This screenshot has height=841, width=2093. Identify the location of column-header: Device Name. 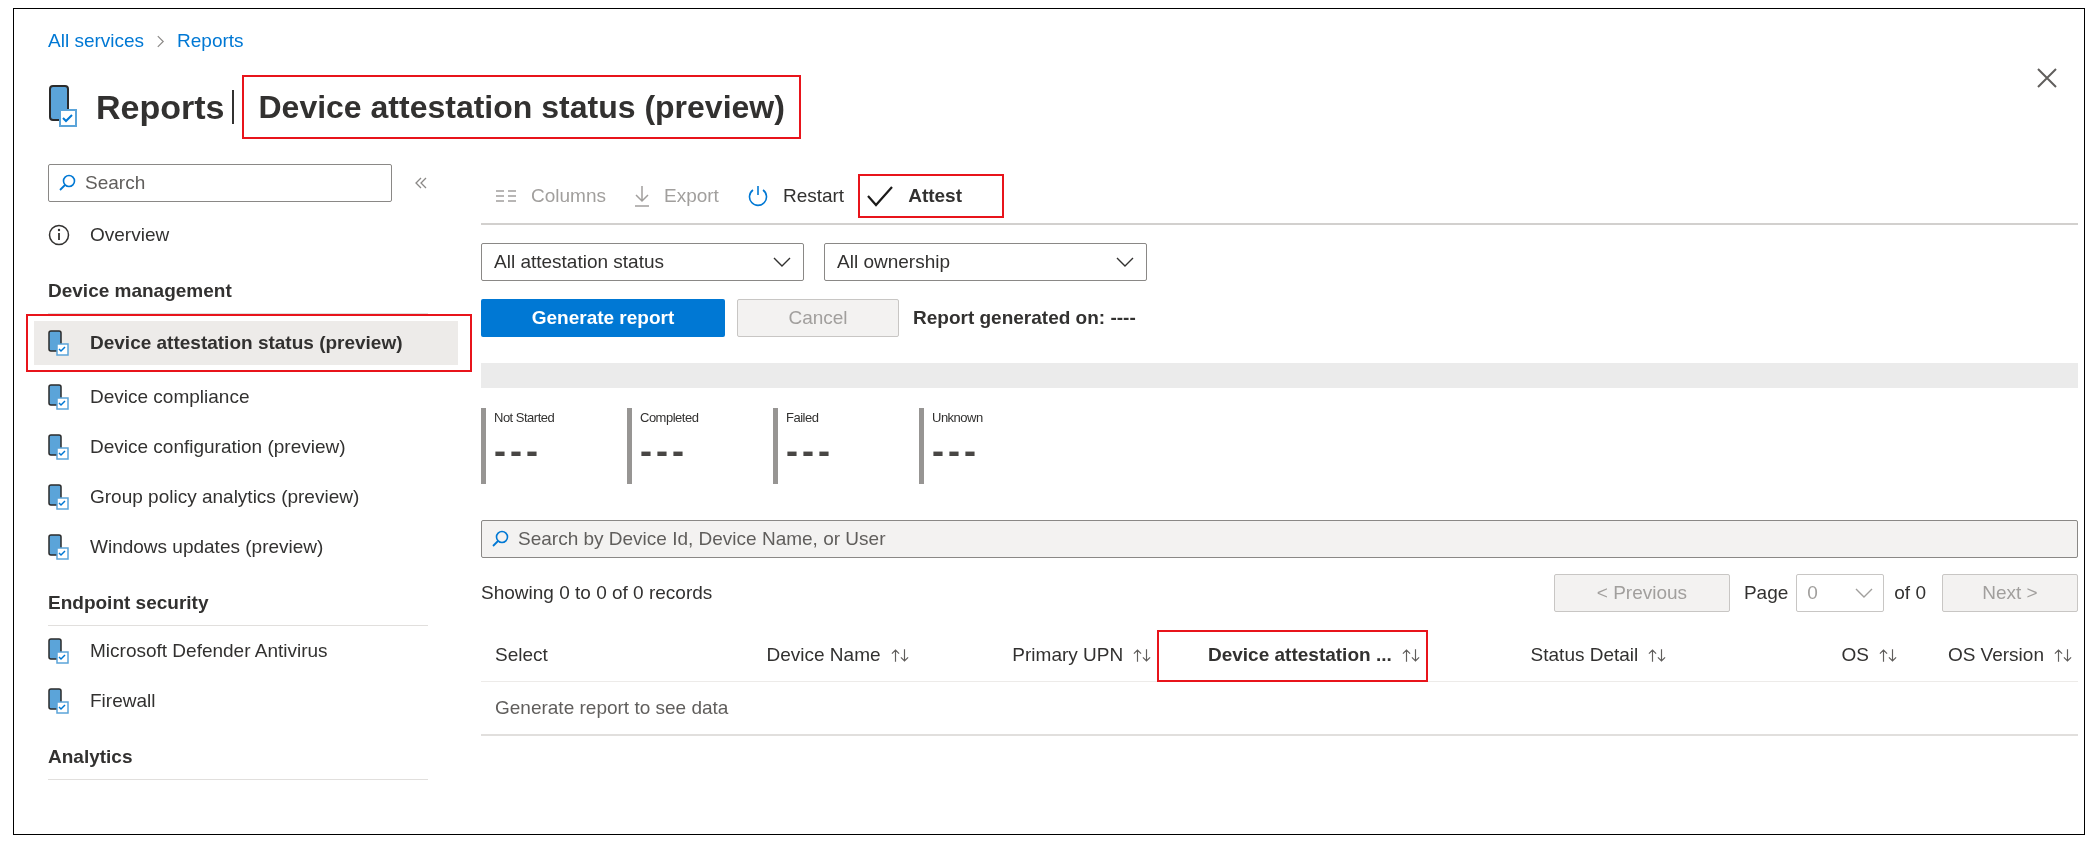
(792, 655).